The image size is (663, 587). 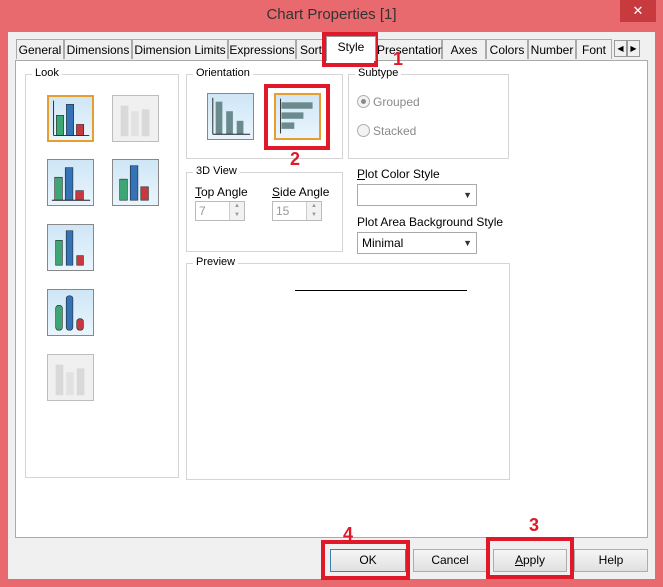 I want to click on look-cylinder-bars-button, so click(x=70, y=312).